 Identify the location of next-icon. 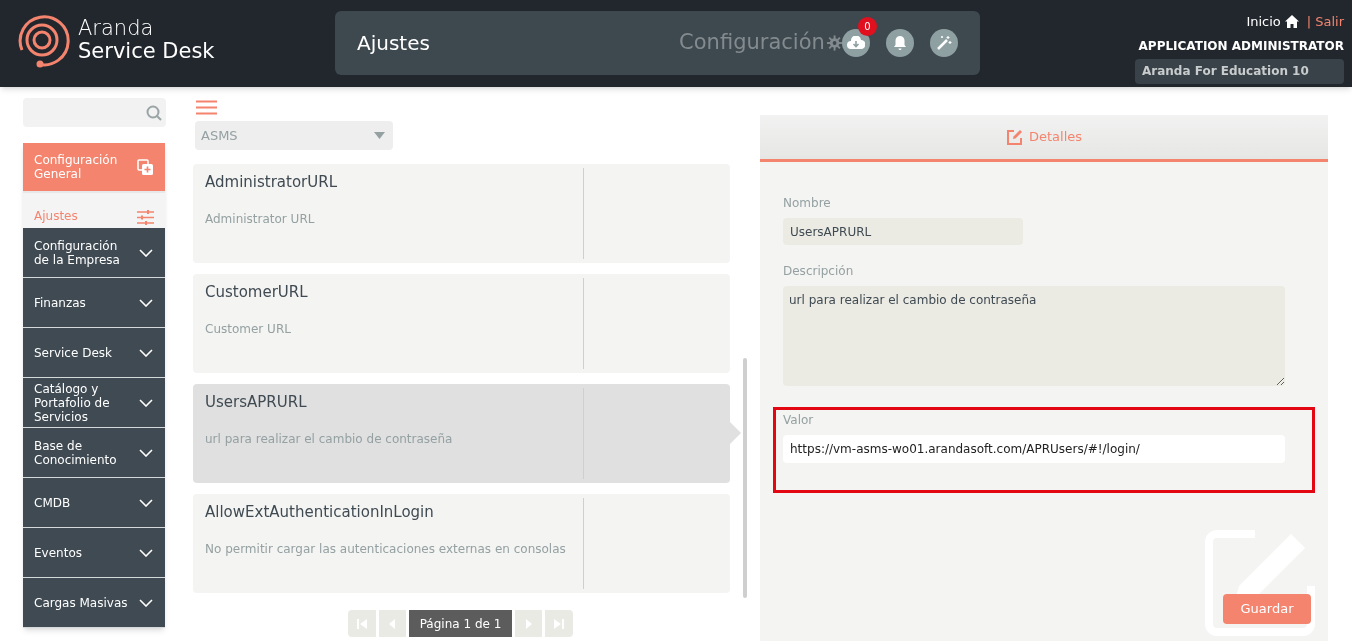
(528, 623).